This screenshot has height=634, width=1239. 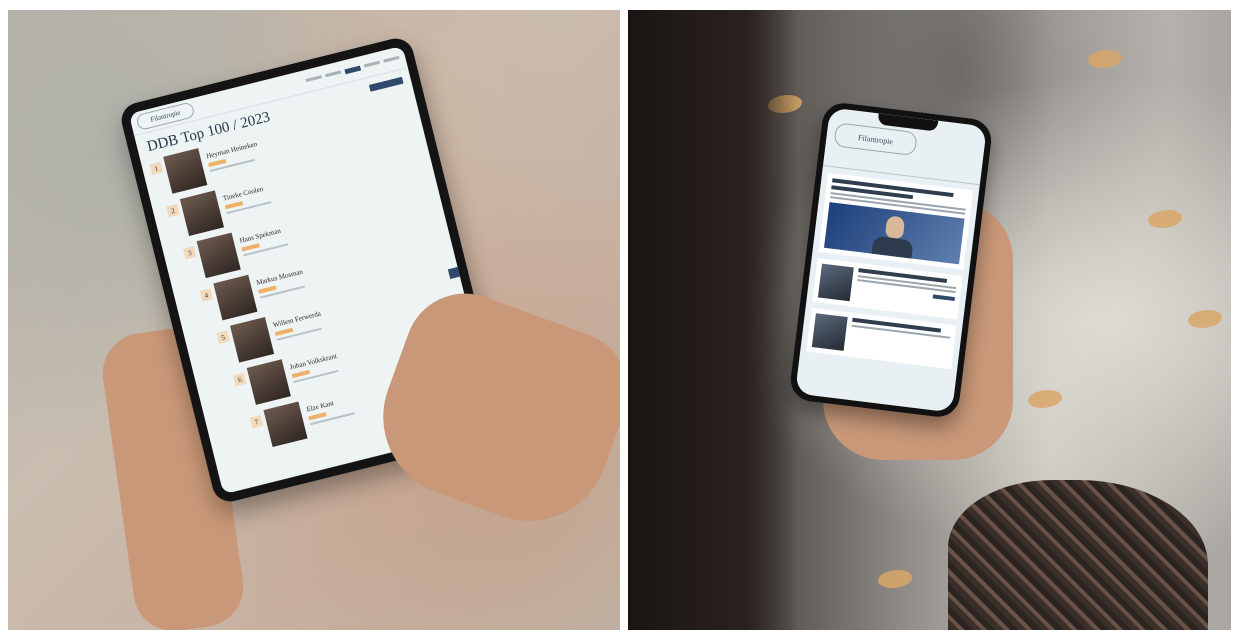 I want to click on person-body, so click(x=892, y=247).